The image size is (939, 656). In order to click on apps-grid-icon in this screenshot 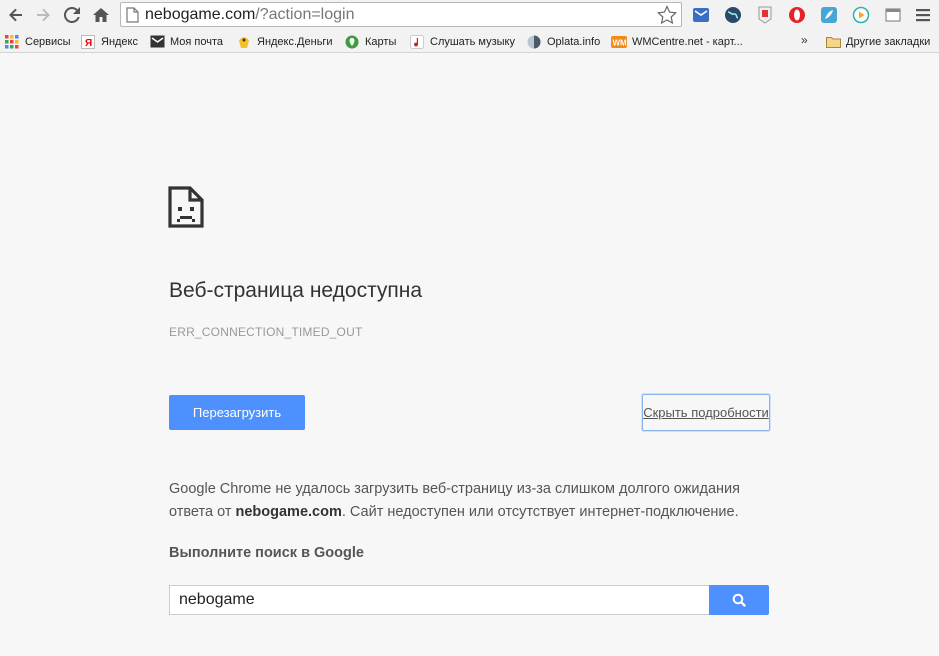, I will do `click(12, 42)`.